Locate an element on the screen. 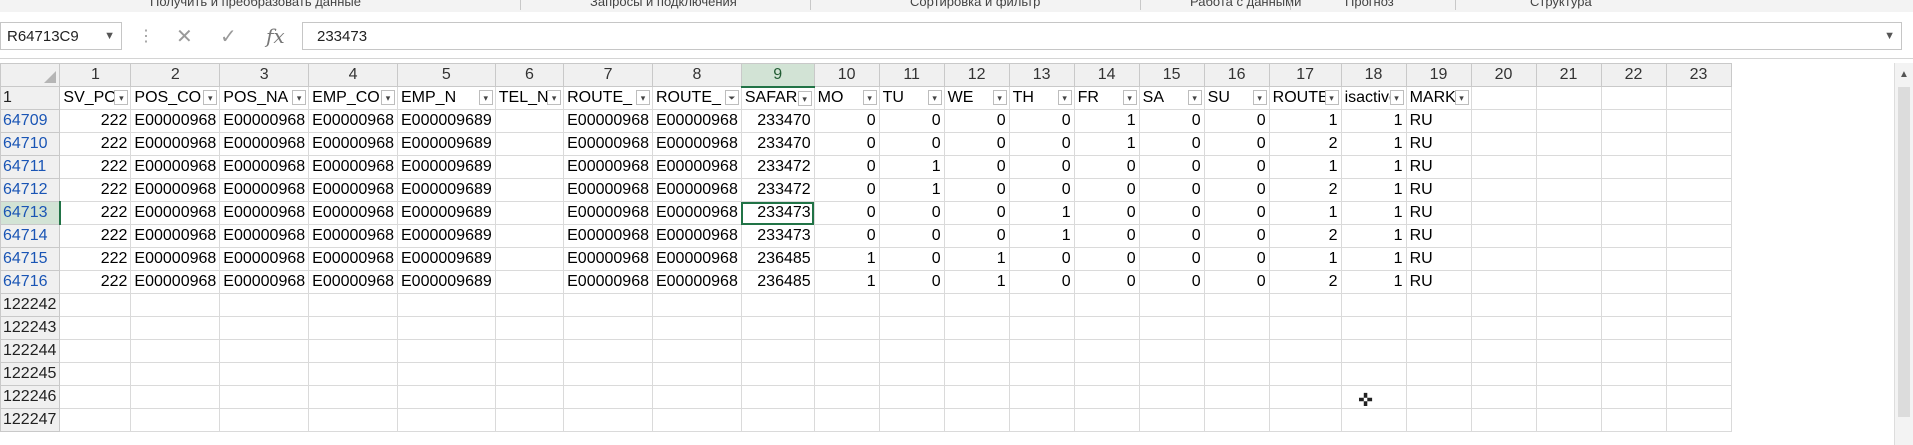 The height and width of the screenshot is (445, 1913). row-header: 64714 is located at coordinates (30, 236).